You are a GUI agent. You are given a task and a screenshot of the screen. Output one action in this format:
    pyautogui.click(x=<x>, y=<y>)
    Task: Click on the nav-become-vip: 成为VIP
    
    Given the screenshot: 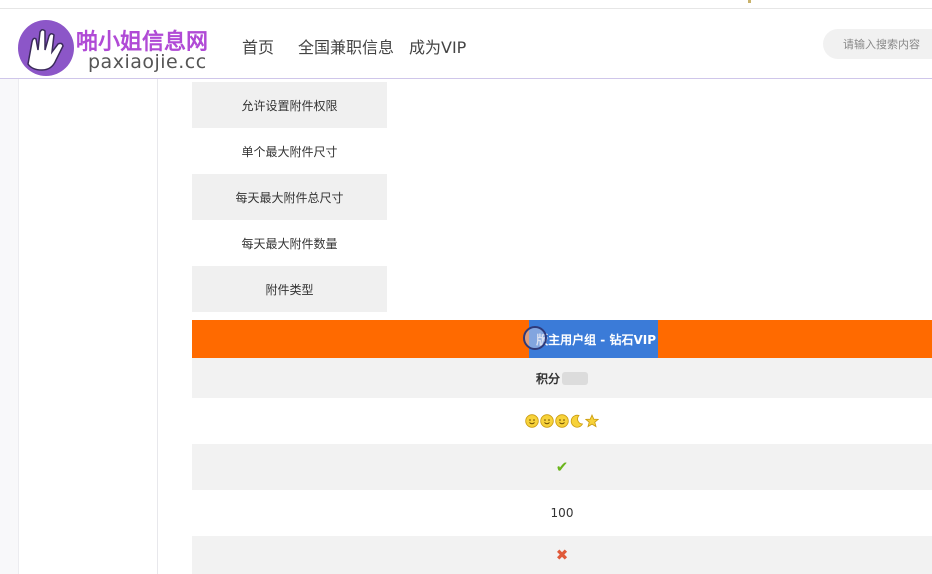 What is the action you would take?
    pyautogui.click(x=437, y=46)
    